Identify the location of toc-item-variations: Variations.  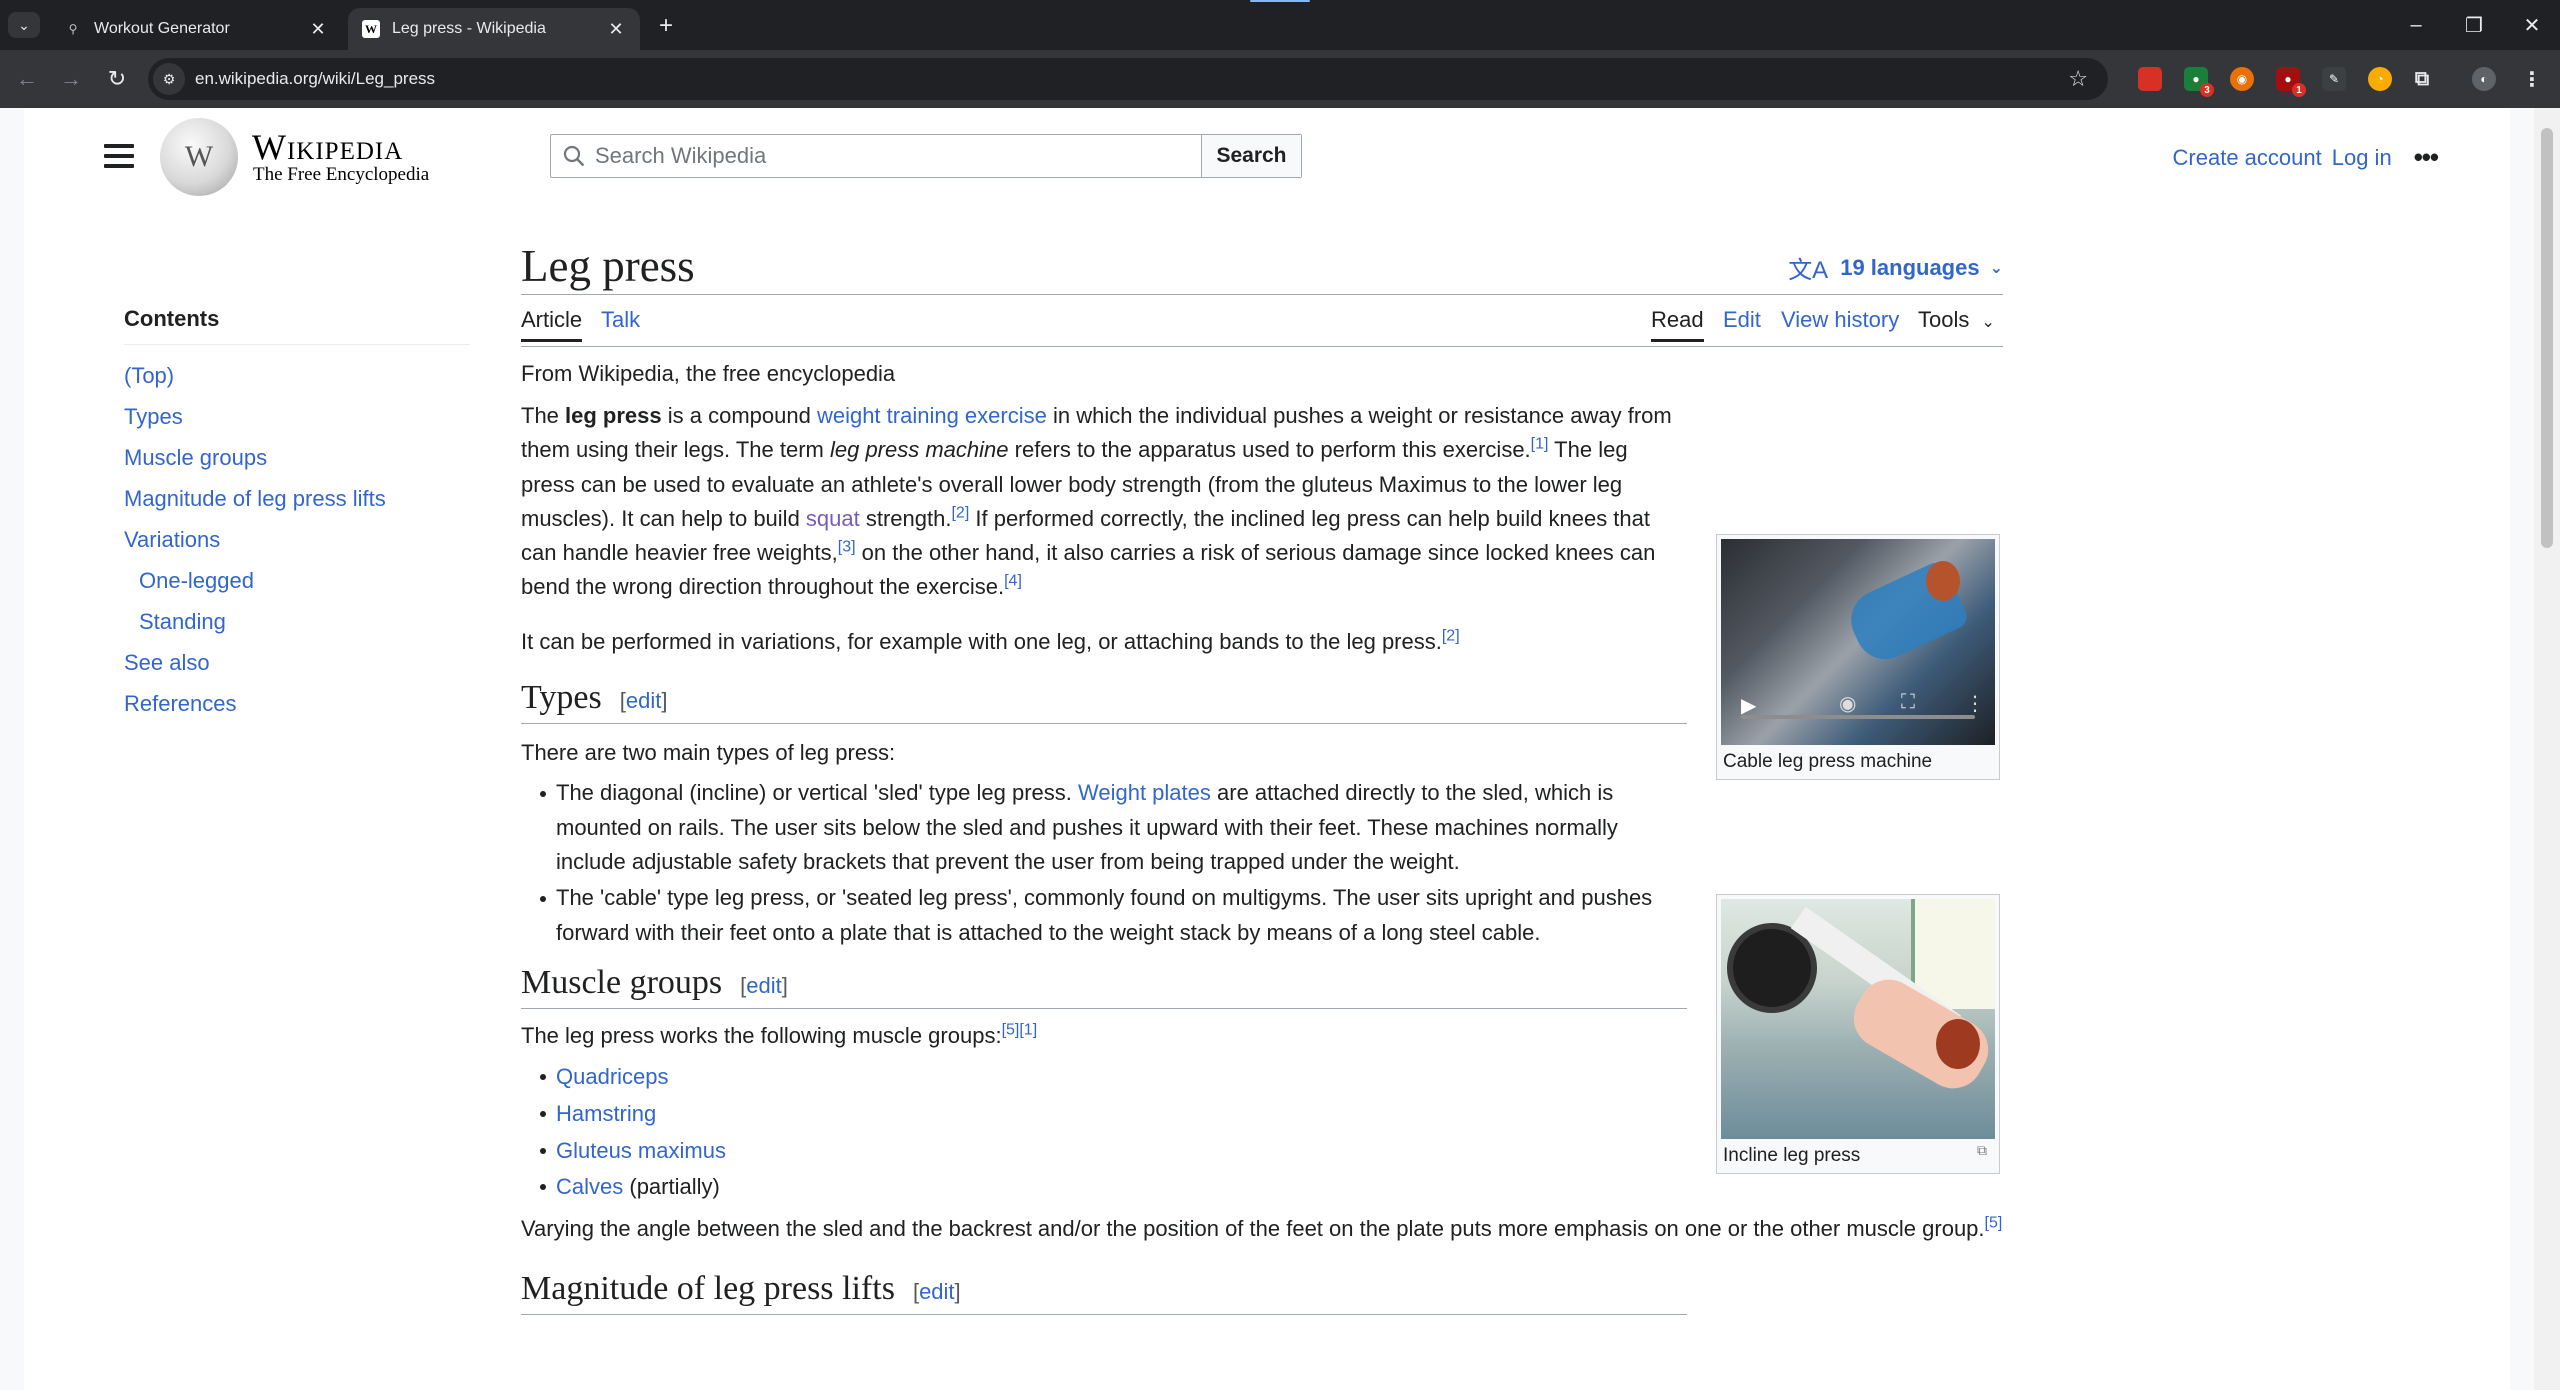
(297, 539).